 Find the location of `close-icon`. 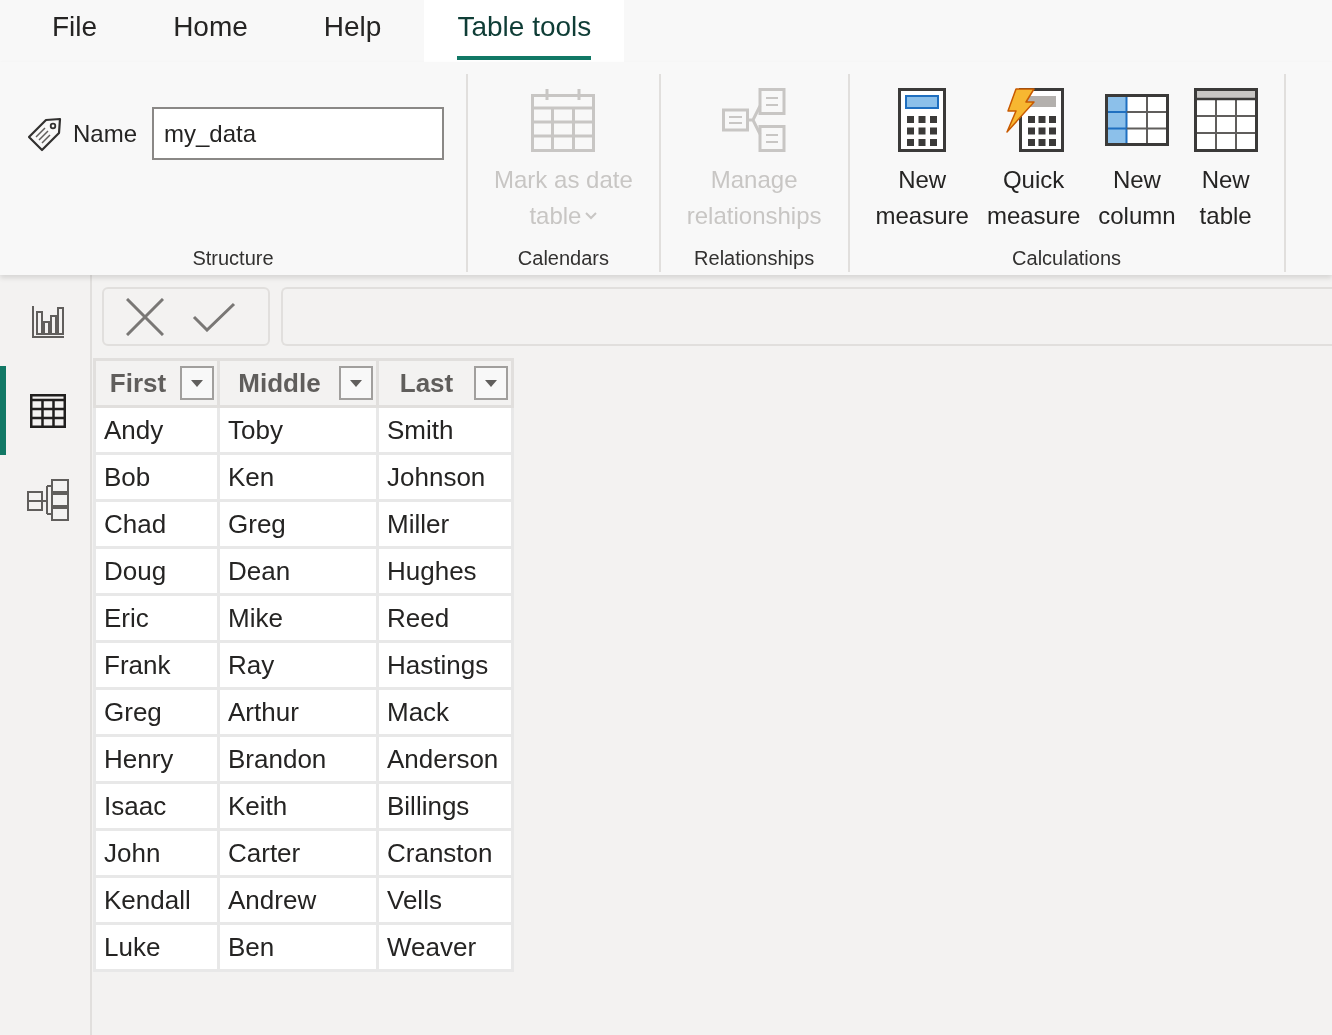

close-icon is located at coordinates (145, 316).